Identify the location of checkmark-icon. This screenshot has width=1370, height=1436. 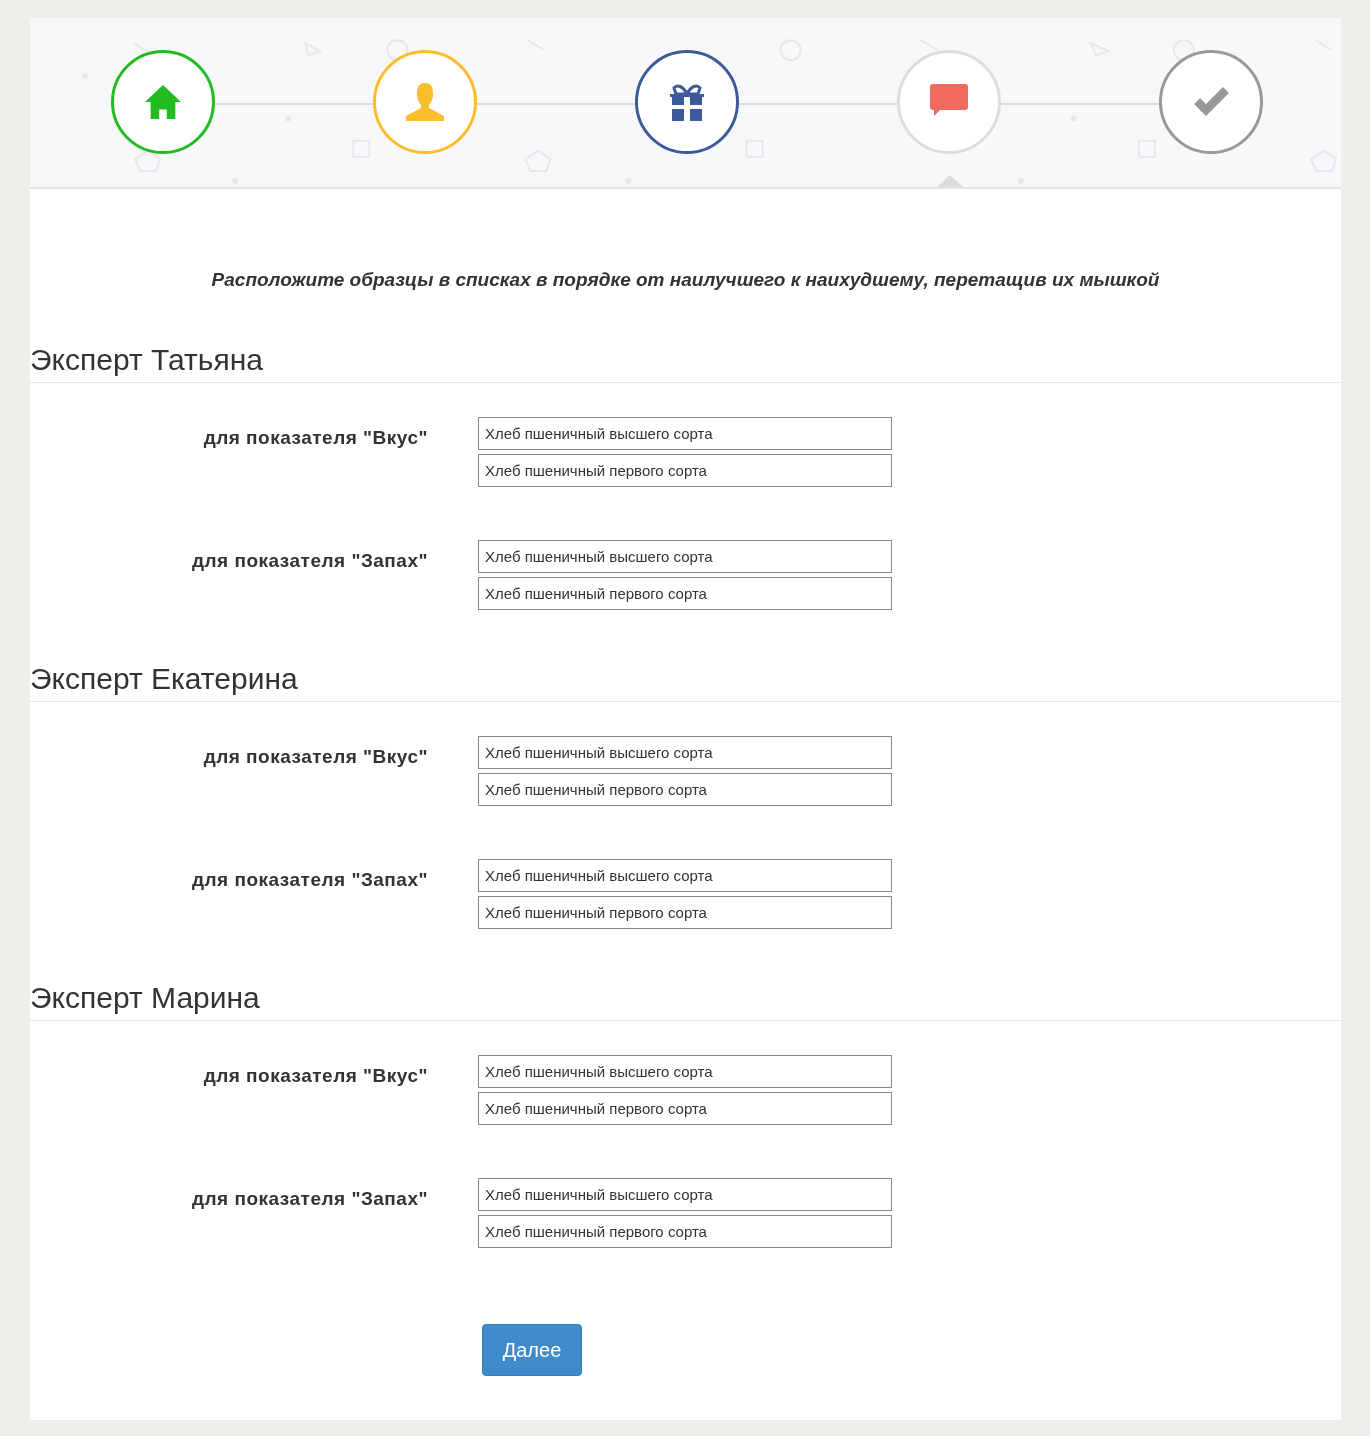
(1211, 102).